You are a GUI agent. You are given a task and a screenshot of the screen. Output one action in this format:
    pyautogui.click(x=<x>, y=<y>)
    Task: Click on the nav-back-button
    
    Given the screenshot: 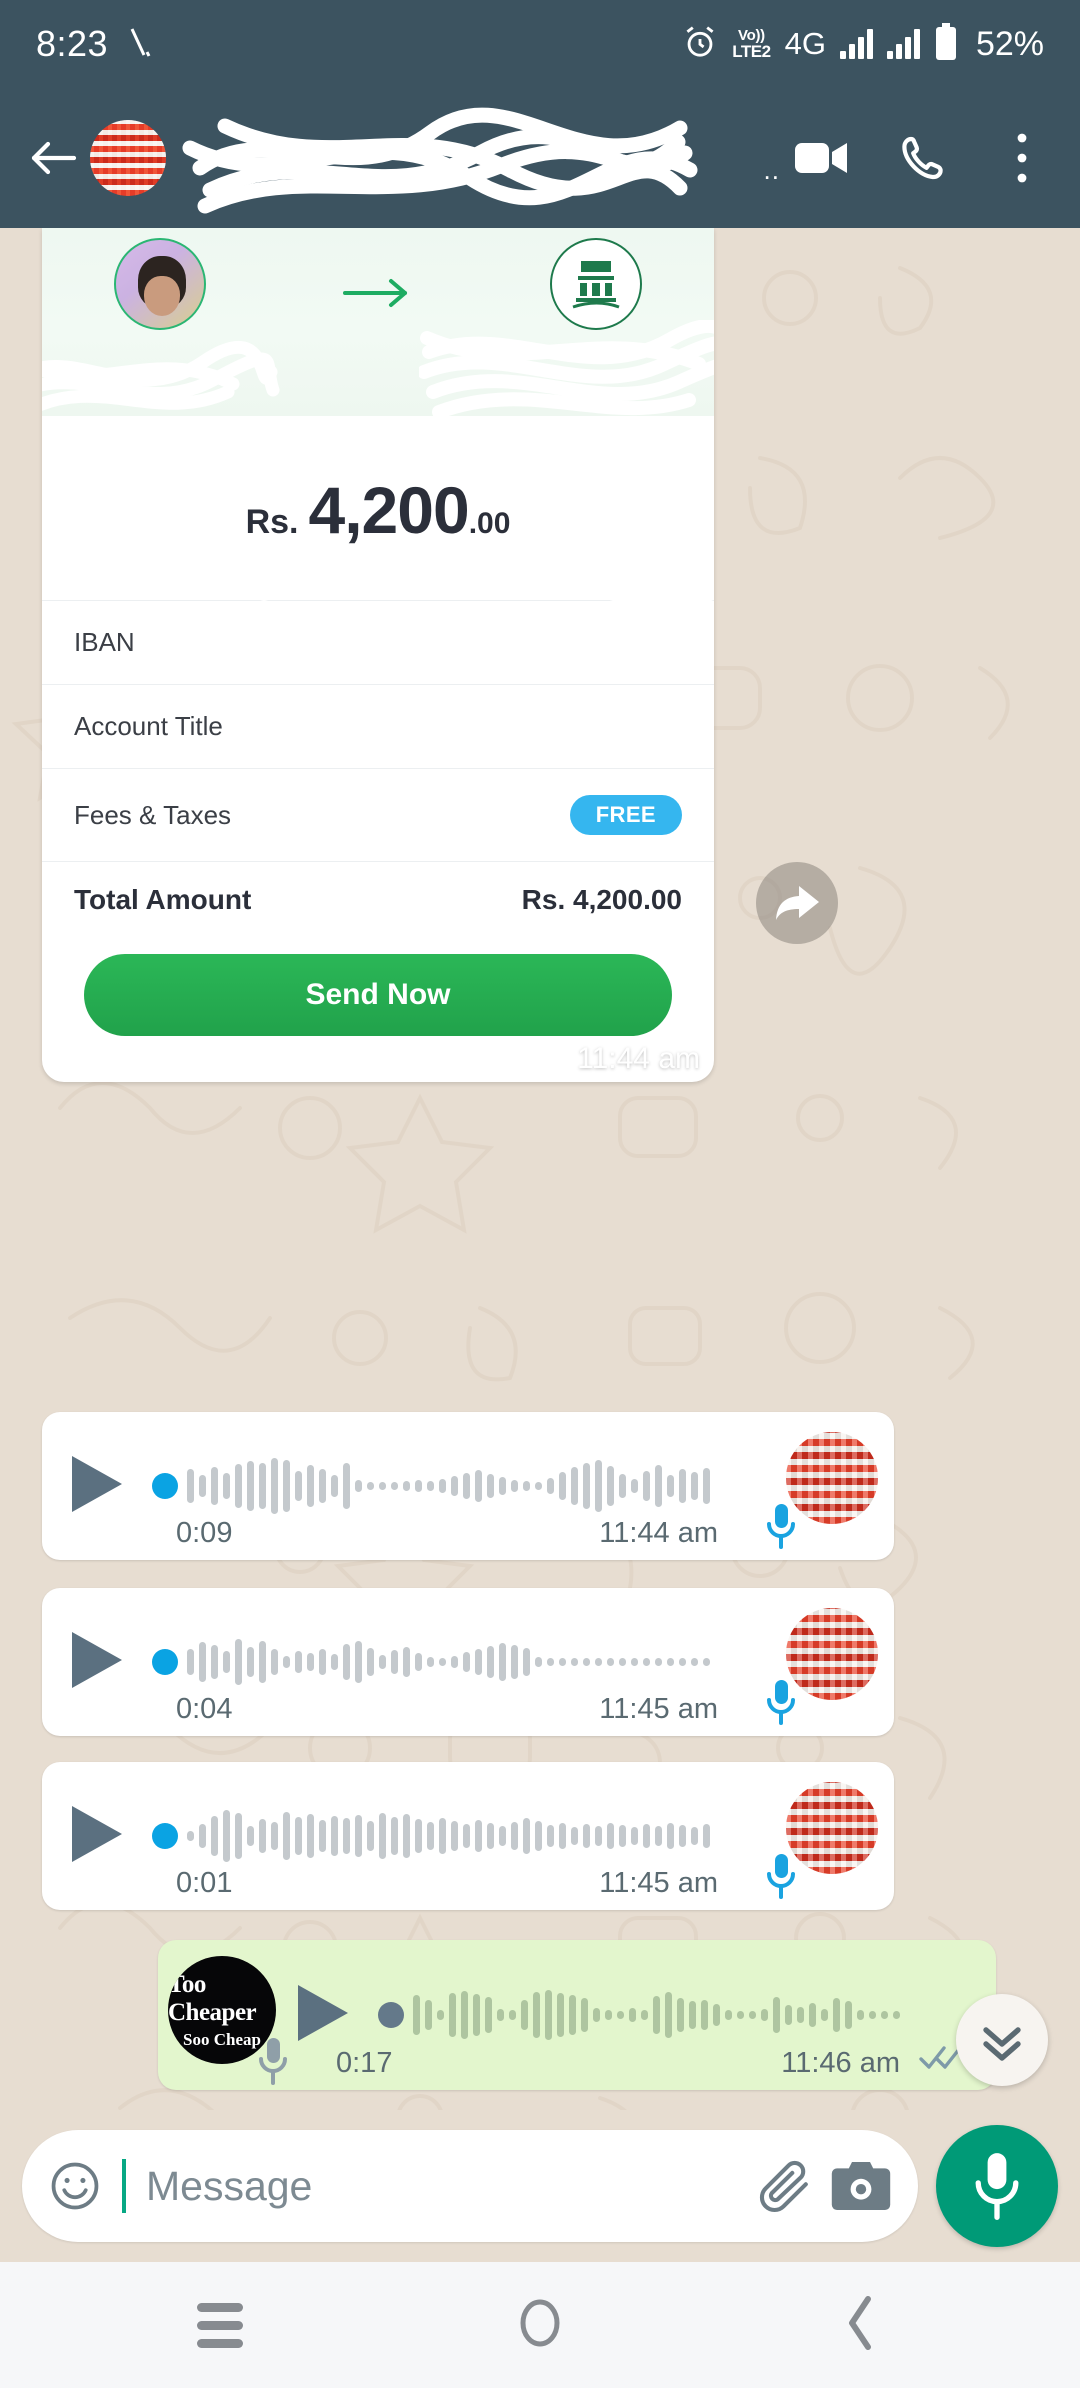 What is the action you would take?
    pyautogui.click(x=860, y=2325)
    